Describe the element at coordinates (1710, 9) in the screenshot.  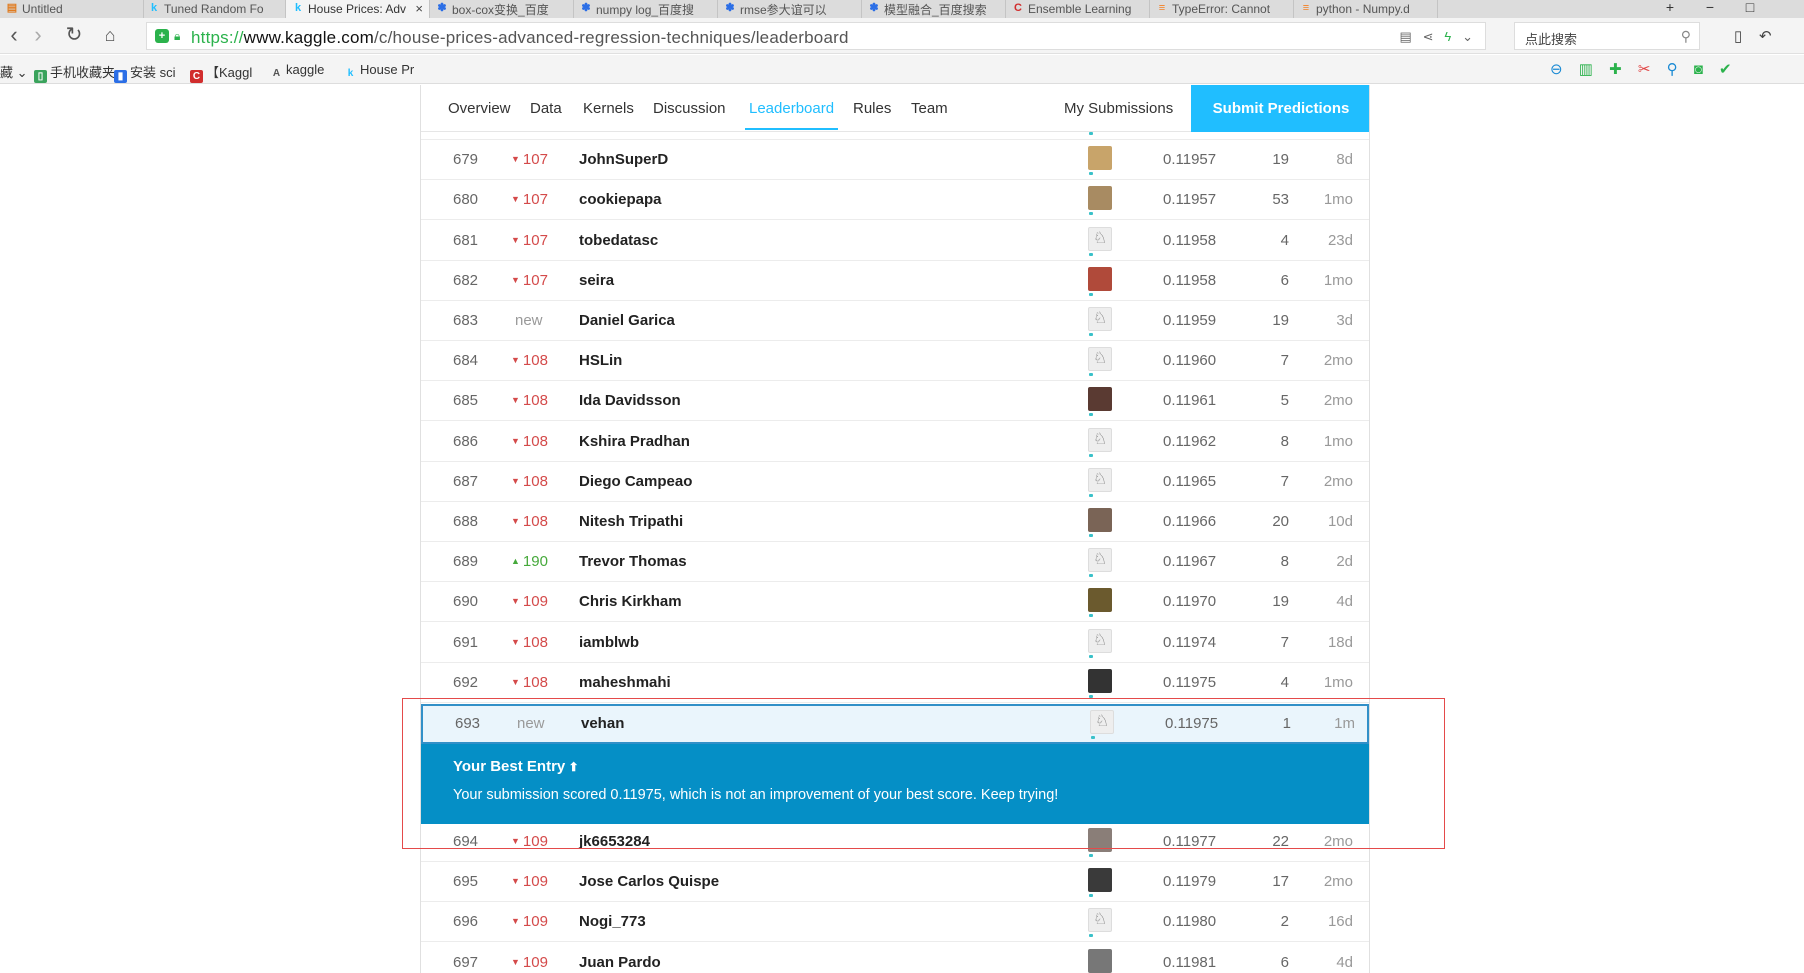
I see `minimize-icon: −` at that location.